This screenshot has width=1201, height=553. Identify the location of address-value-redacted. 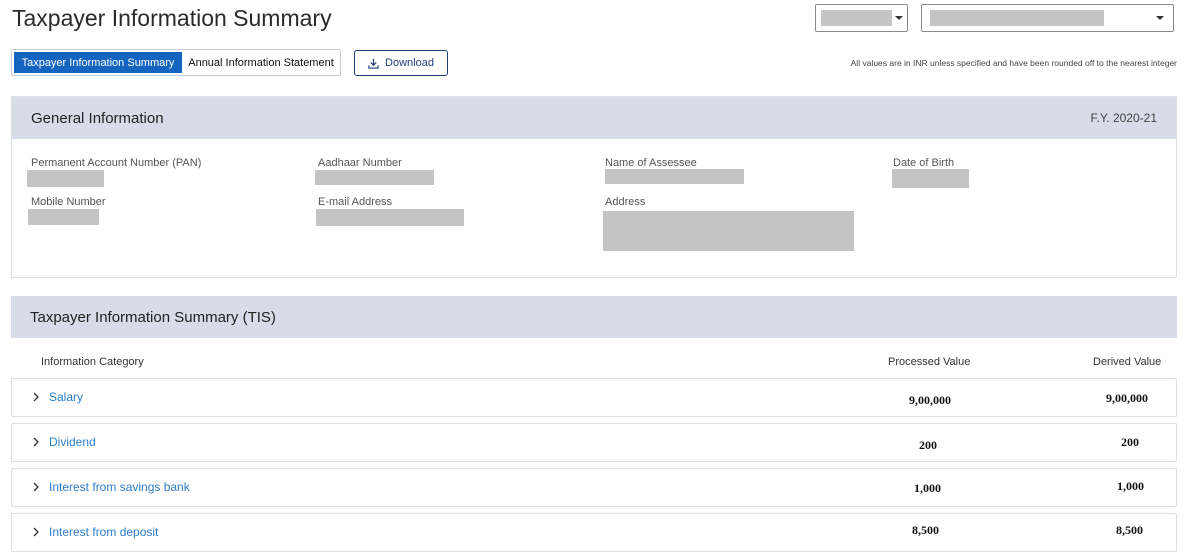
(728, 231).